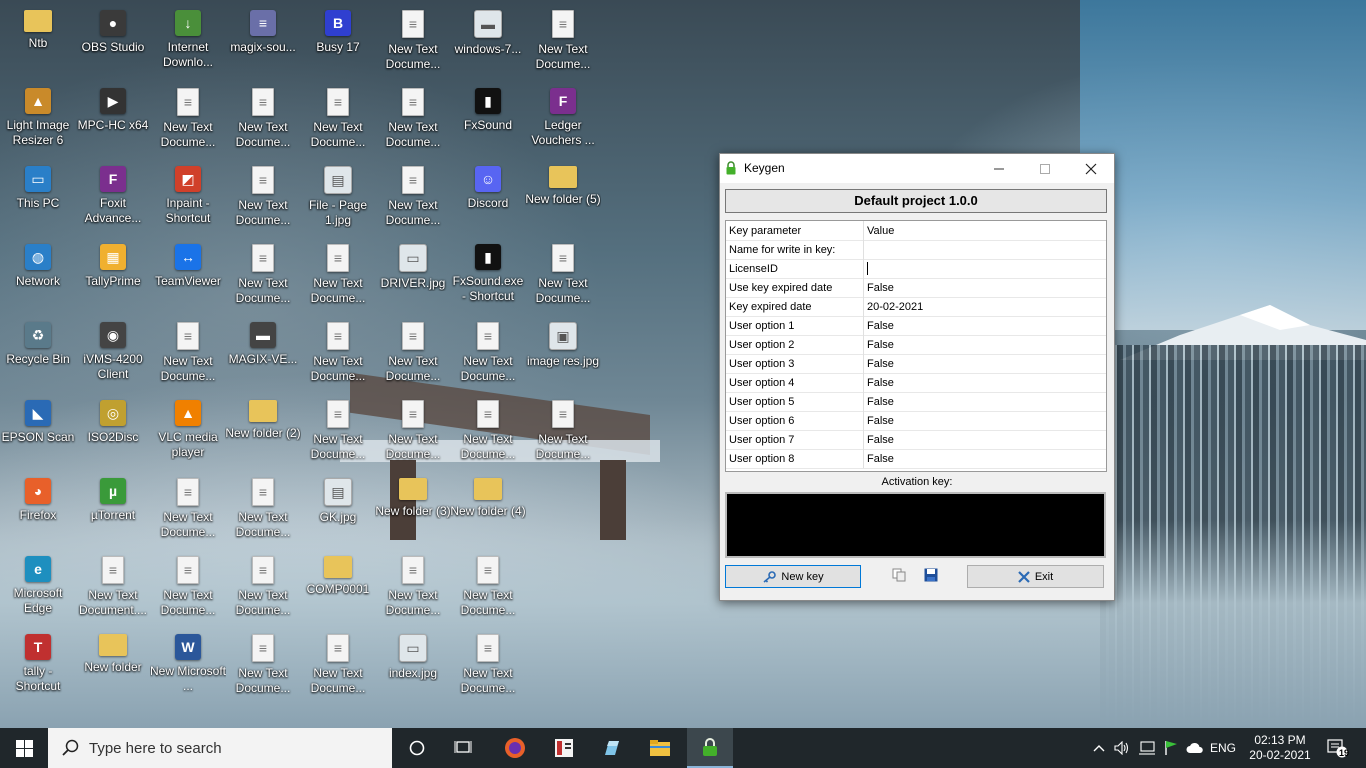 The width and height of the screenshot is (1366, 768). Describe the element at coordinates (1223, 748) in the screenshot. I see `input-language-button: ENG` at that location.